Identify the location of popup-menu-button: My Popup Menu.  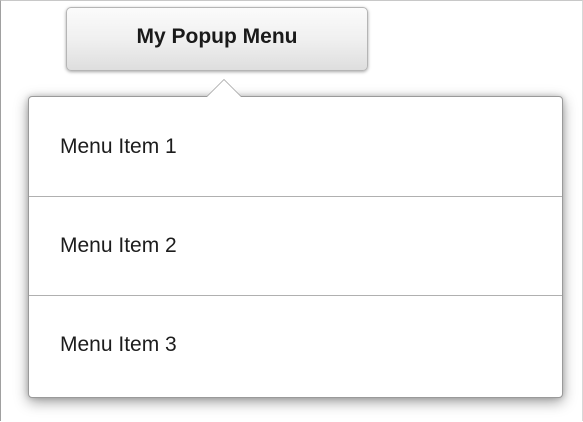
(217, 39).